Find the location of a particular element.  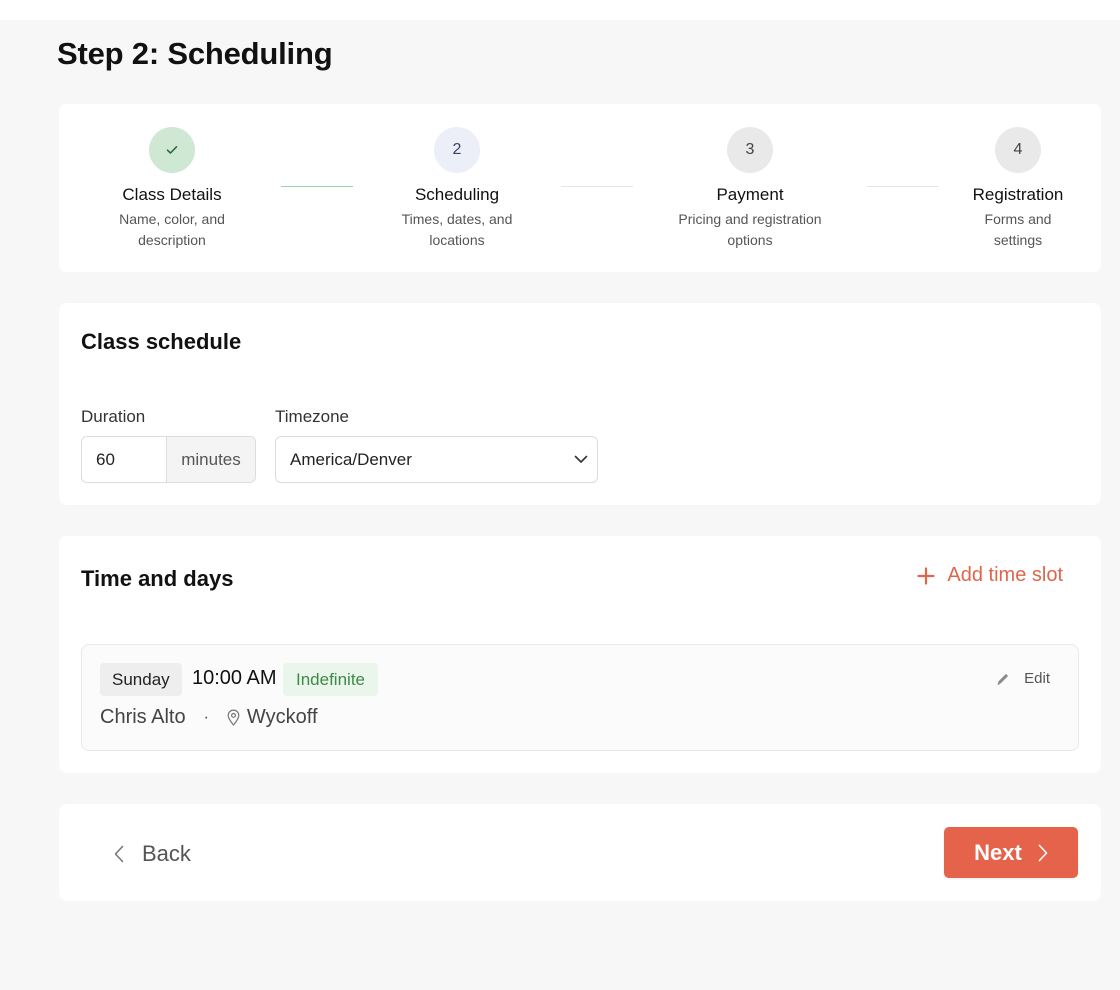

step-title: Registration is located at coordinates (1018, 194).